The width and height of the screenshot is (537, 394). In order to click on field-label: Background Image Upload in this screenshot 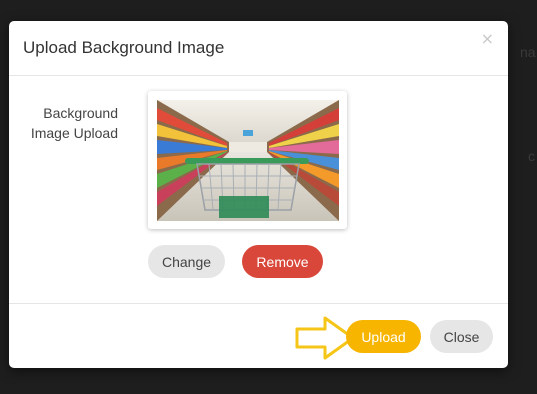, I will do `click(68, 123)`.